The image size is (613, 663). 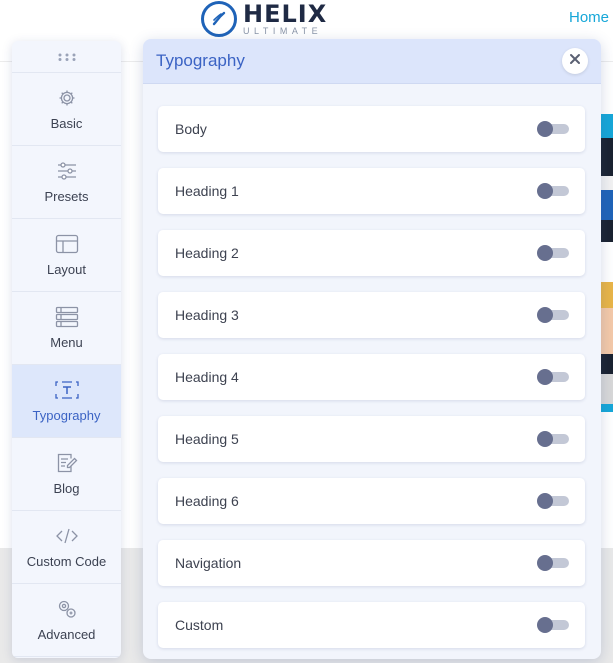 What do you see at coordinates (66, 488) in the screenshot?
I see `sidebar-item-label: Blog` at bounding box center [66, 488].